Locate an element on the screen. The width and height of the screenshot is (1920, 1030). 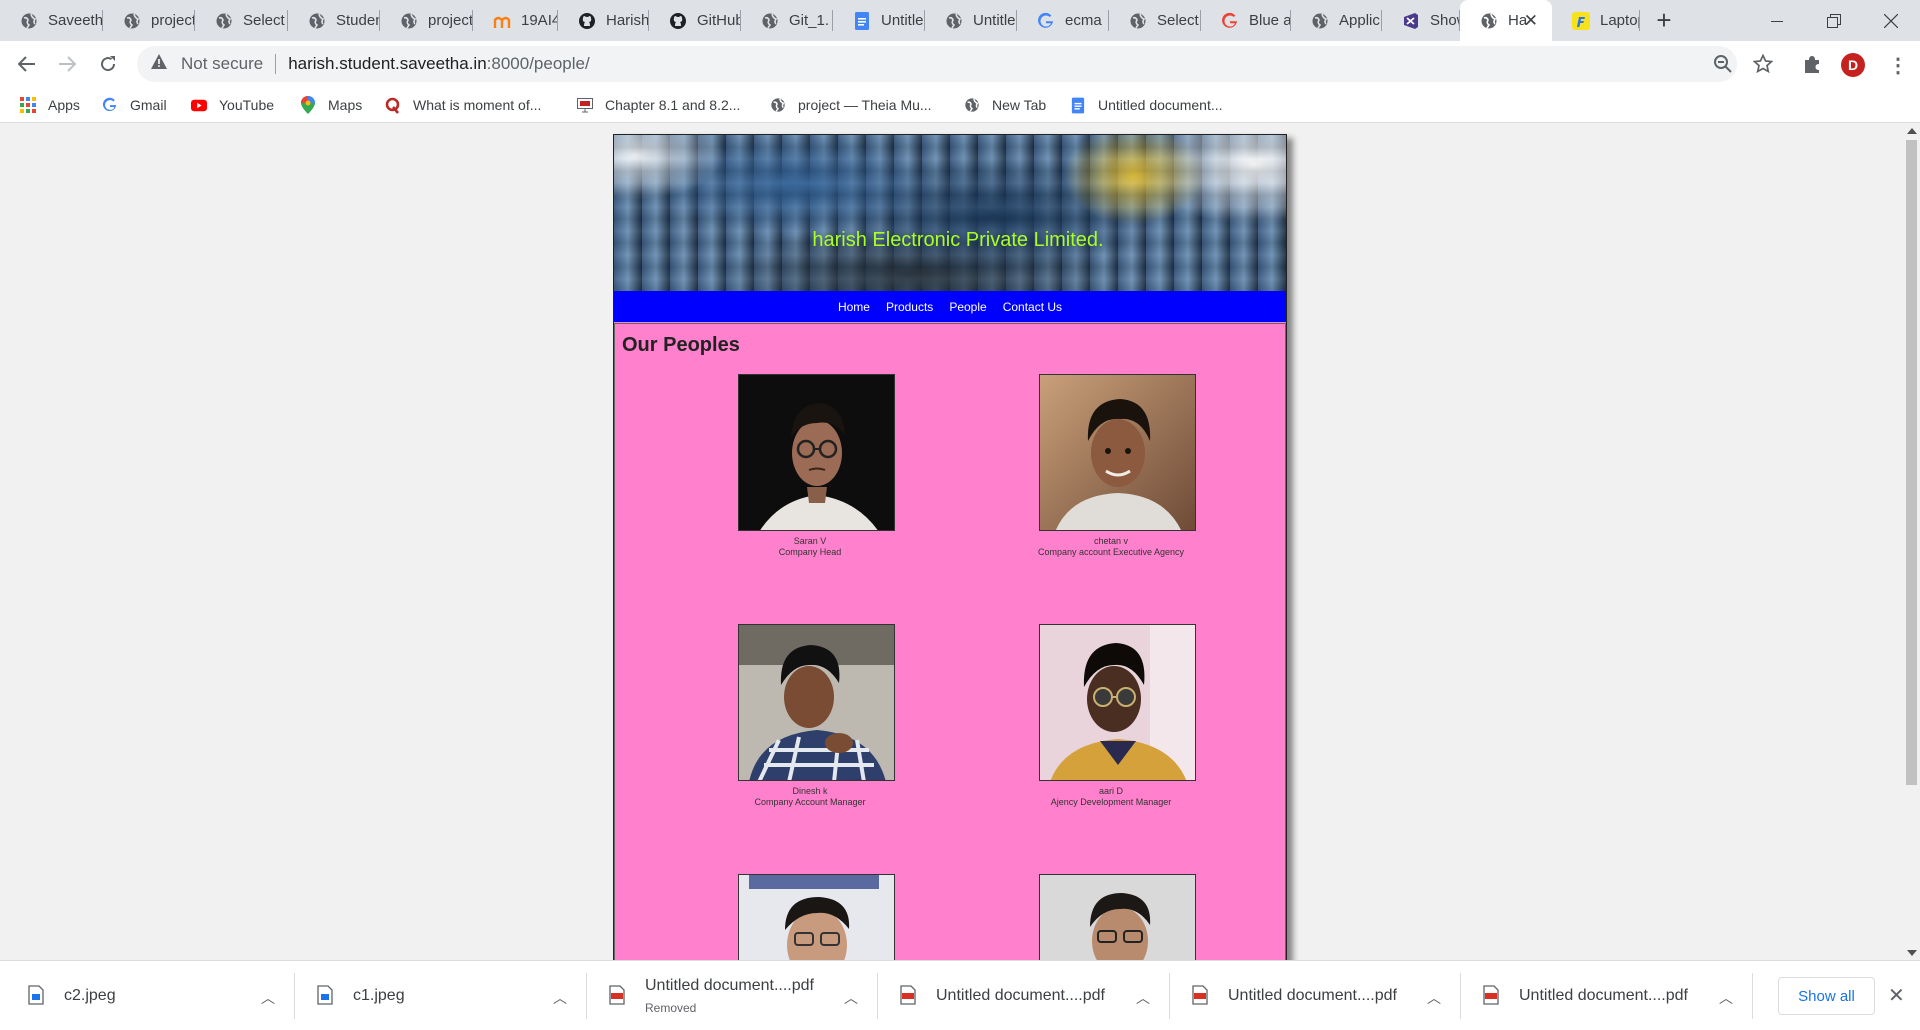
tab: Applic is located at coordinates (1336, 20).